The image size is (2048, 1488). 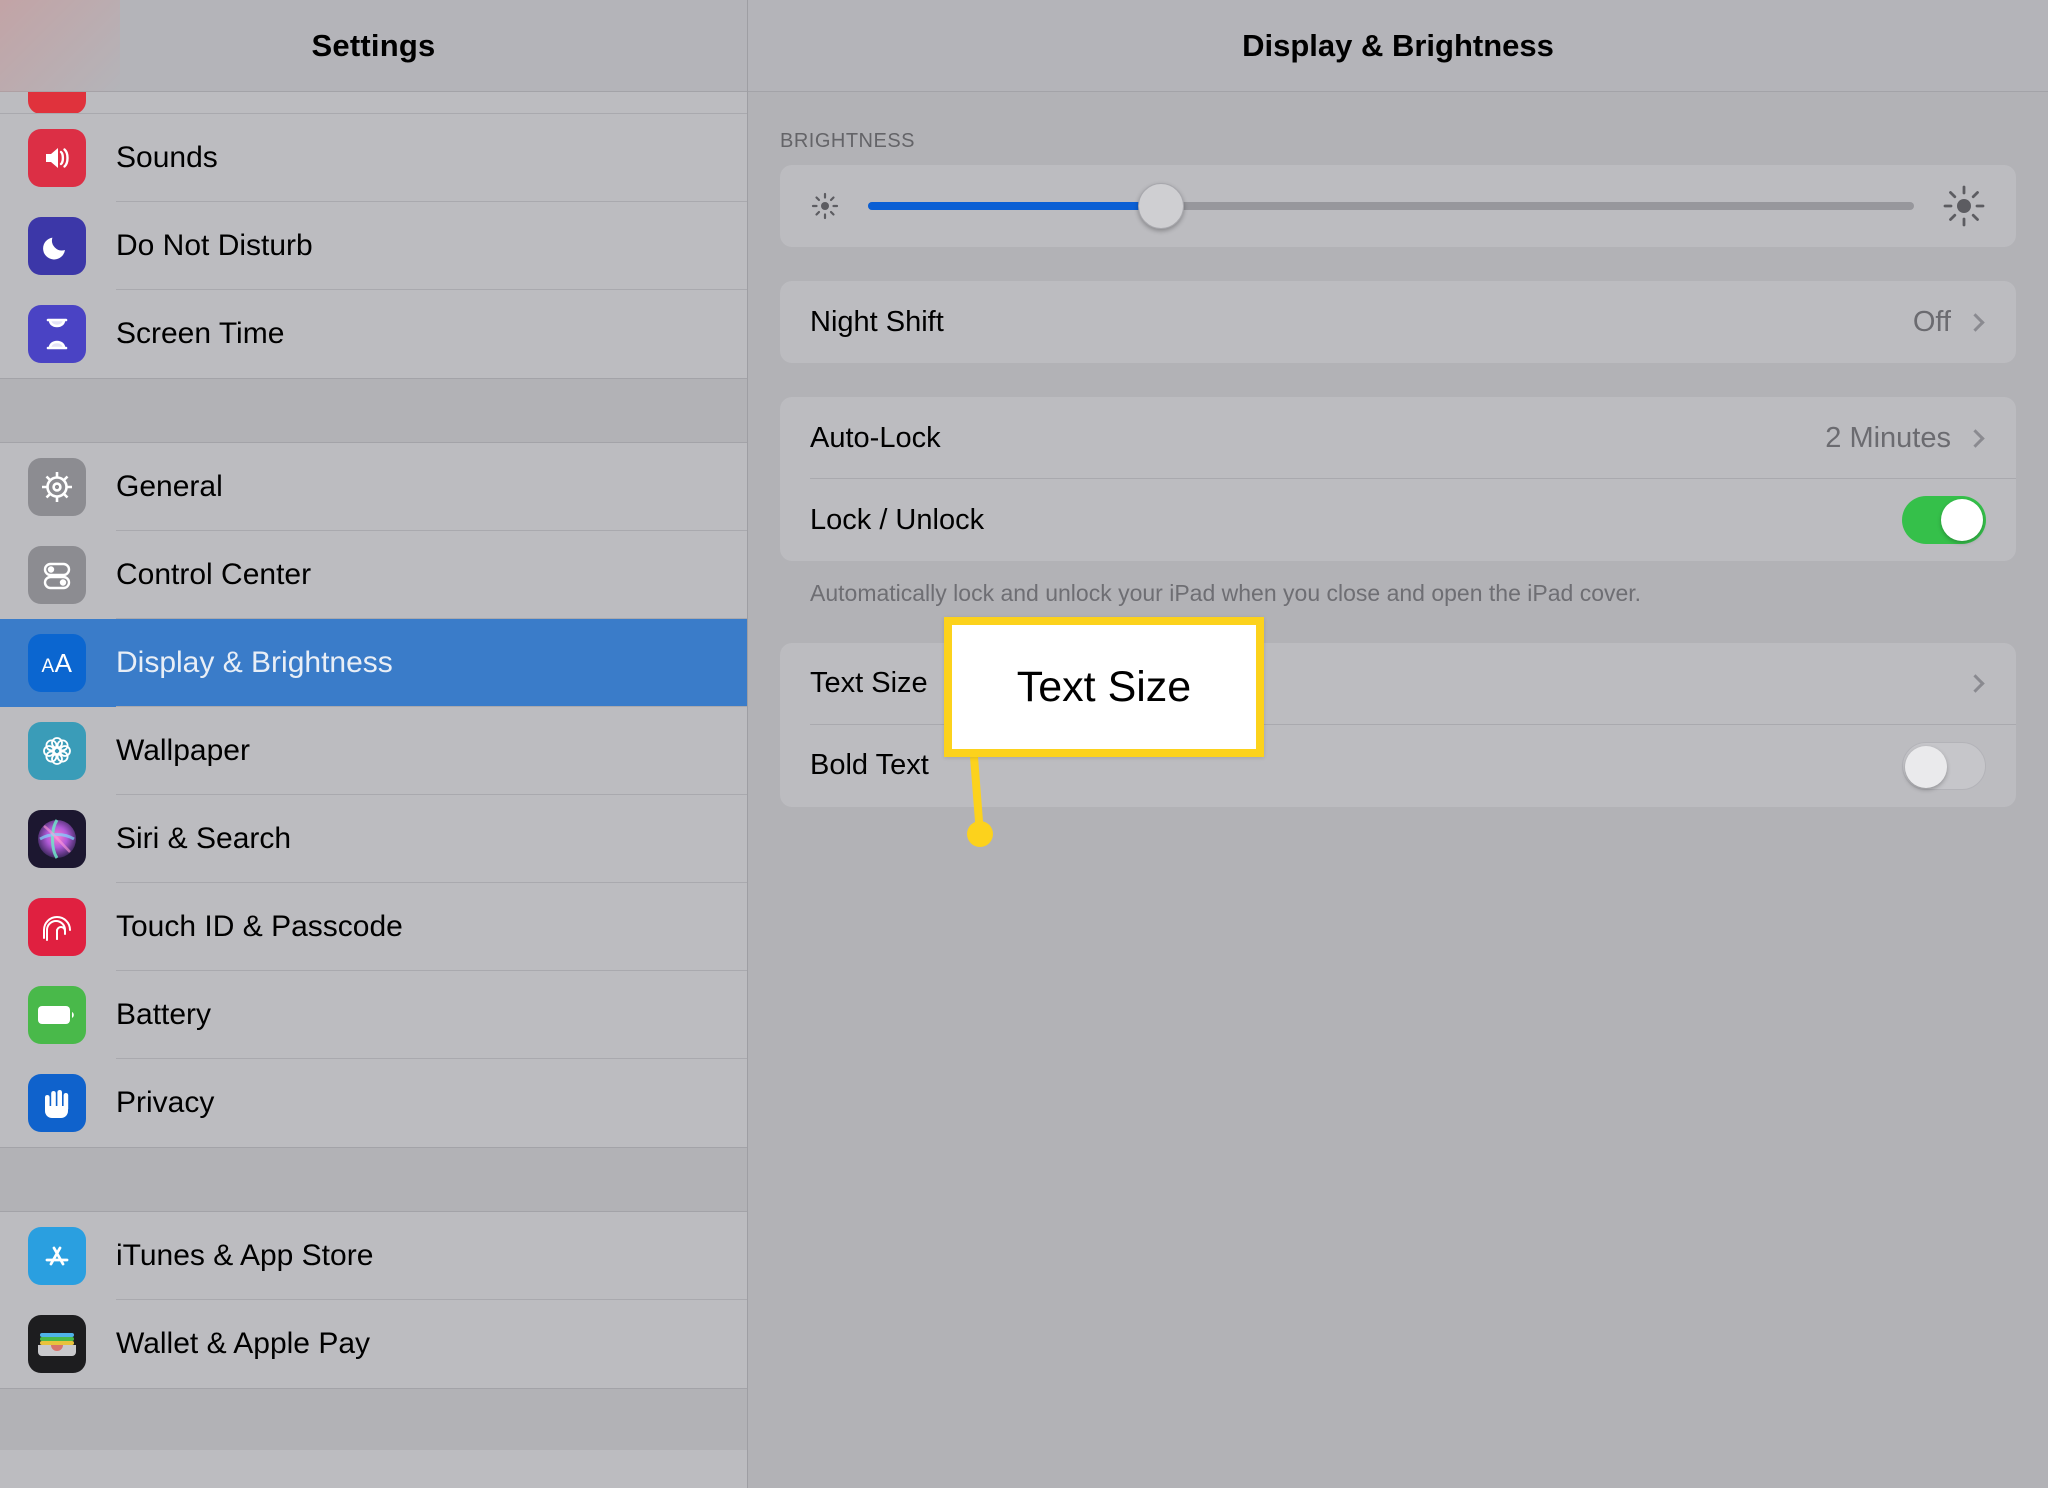 What do you see at coordinates (57, 1015) in the screenshot?
I see `battery-icon` at bounding box center [57, 1015].